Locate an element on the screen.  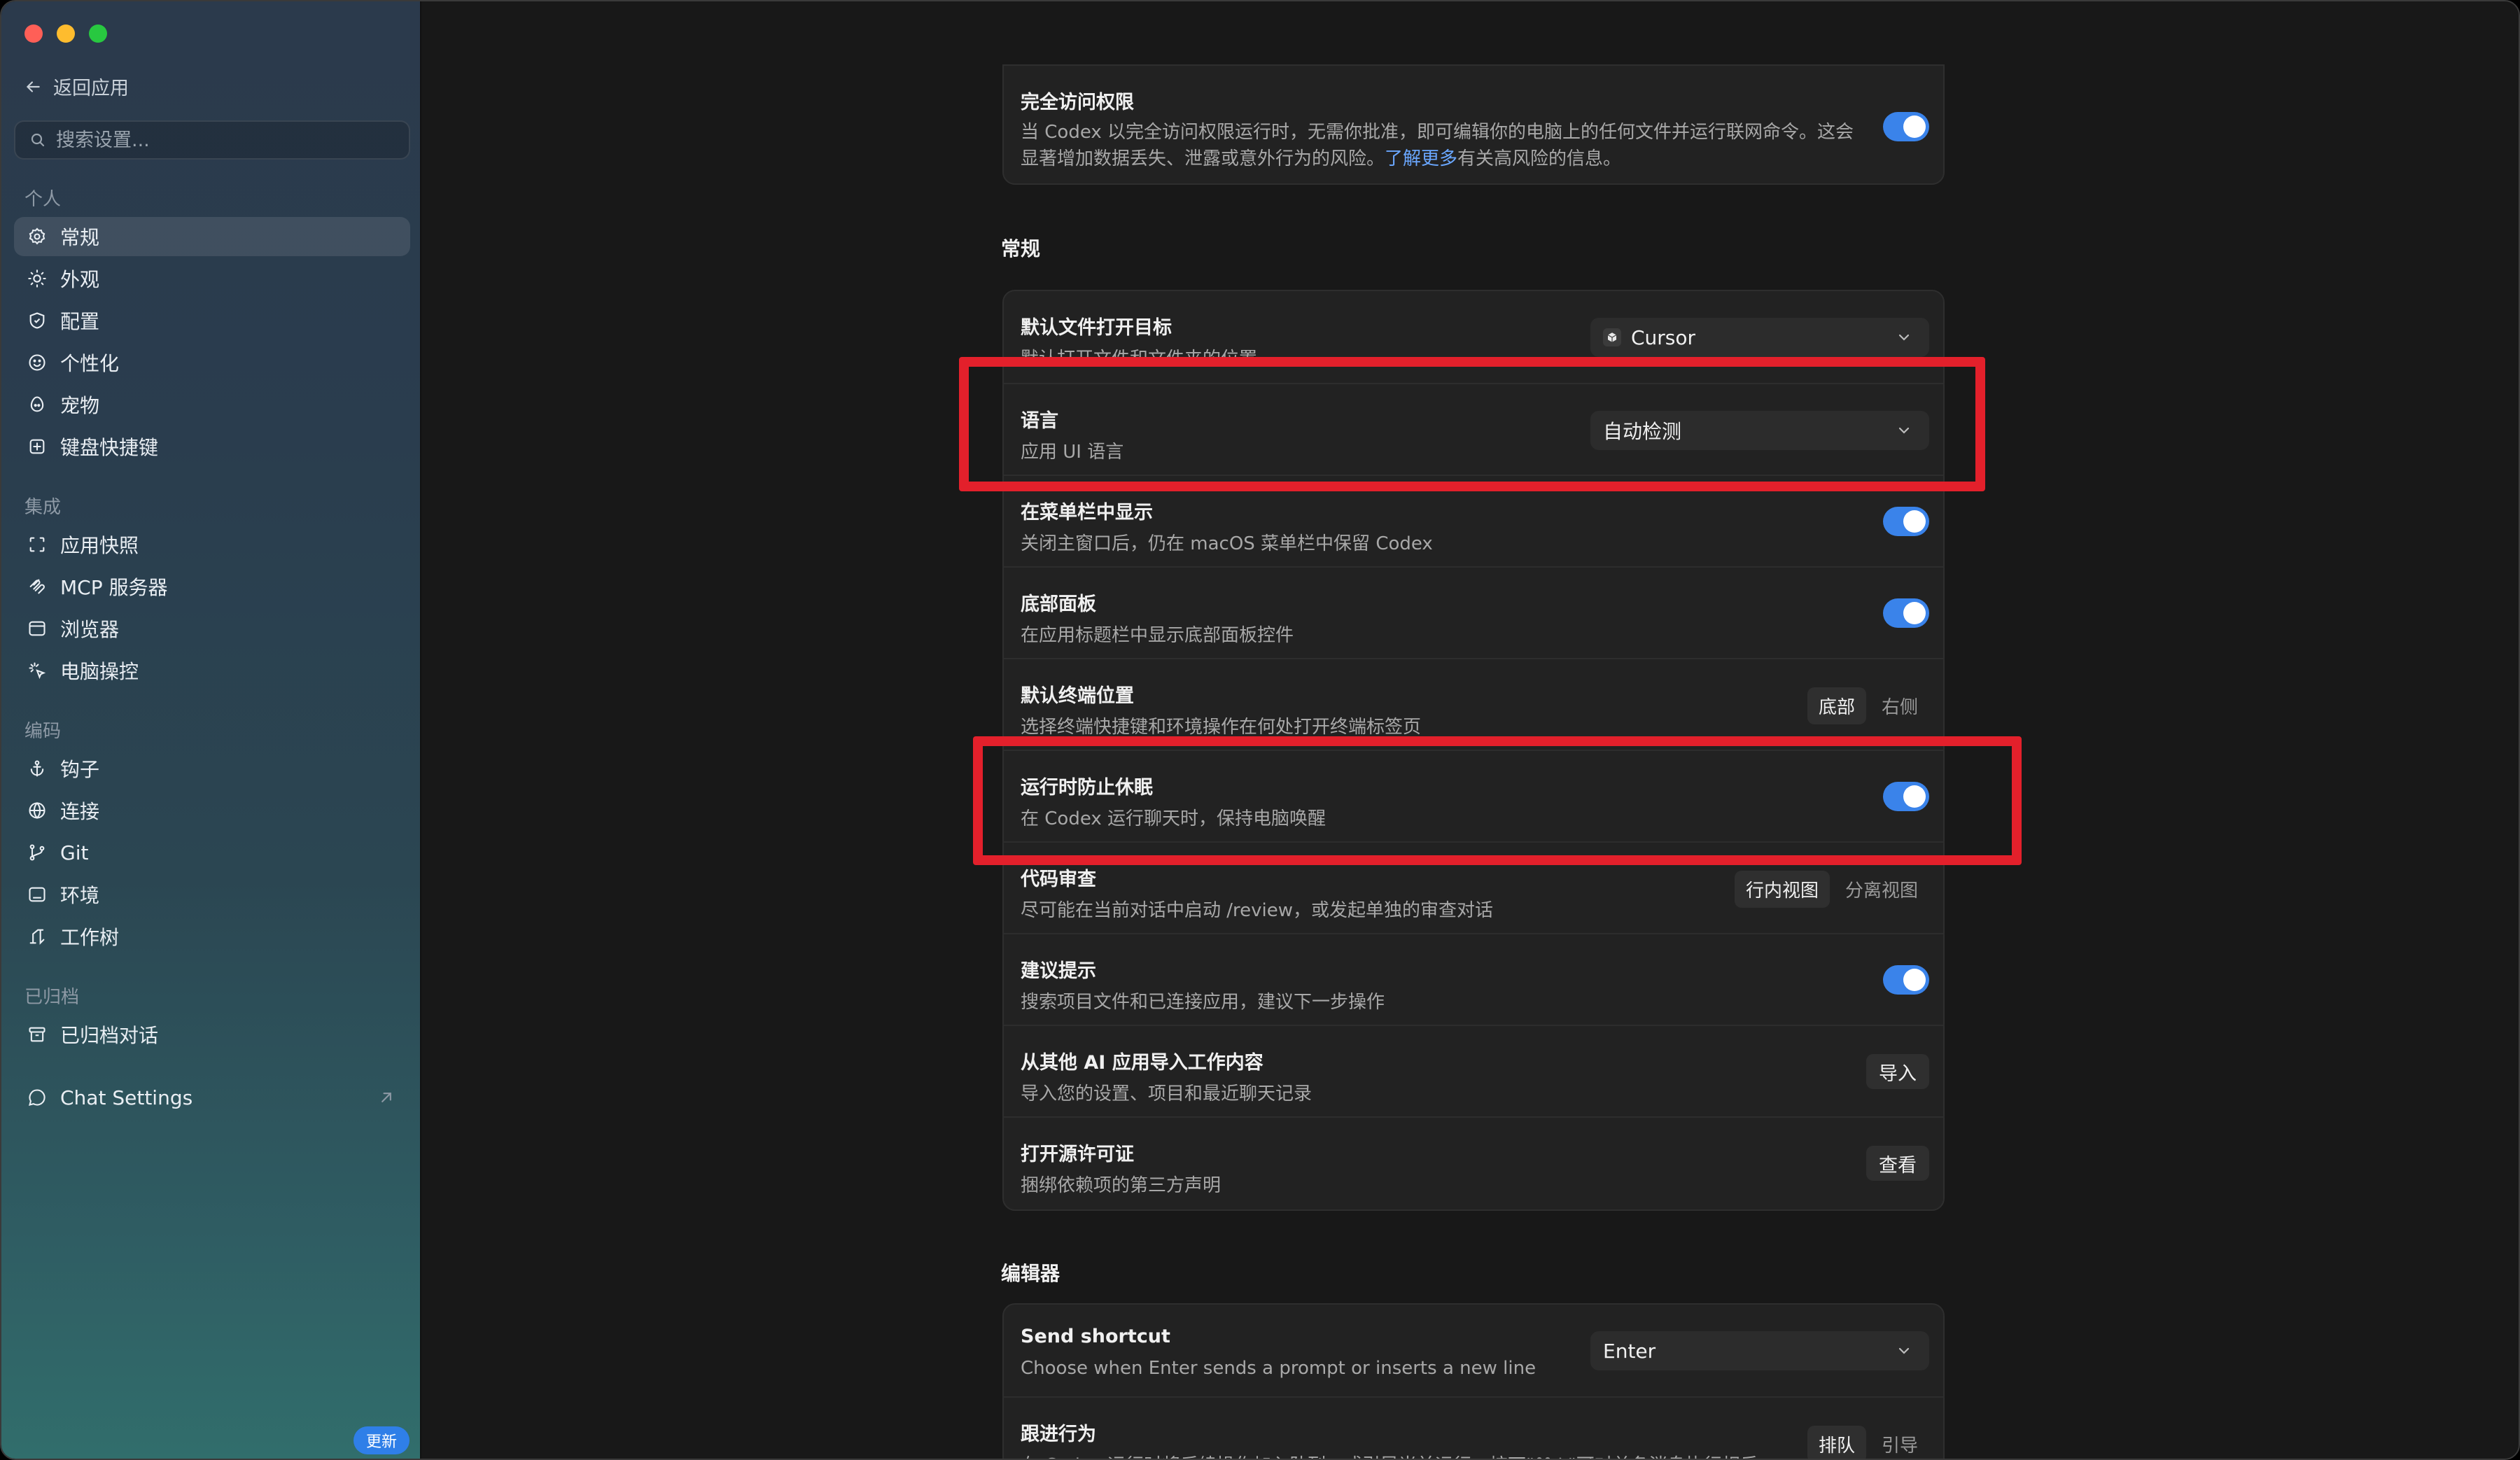
section-label-personal: 个人 is located at coordinates (43, 199).